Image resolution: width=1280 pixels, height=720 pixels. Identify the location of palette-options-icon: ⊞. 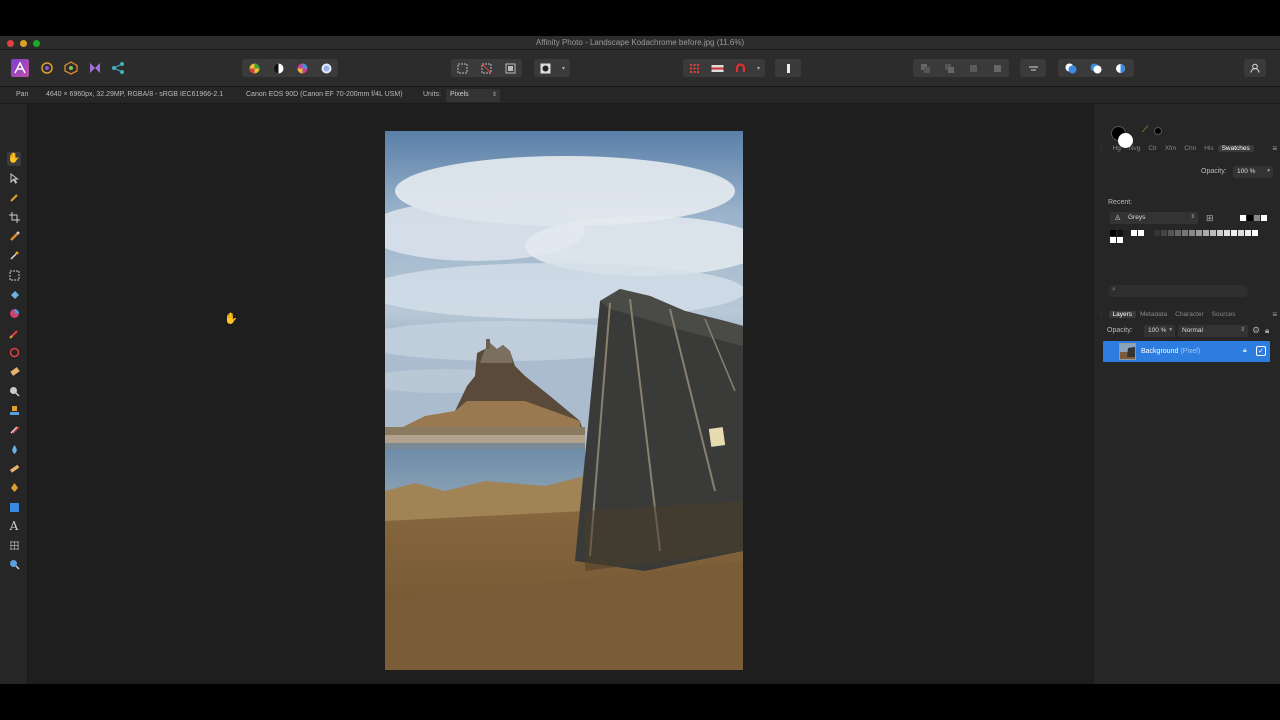
(1210, 218).